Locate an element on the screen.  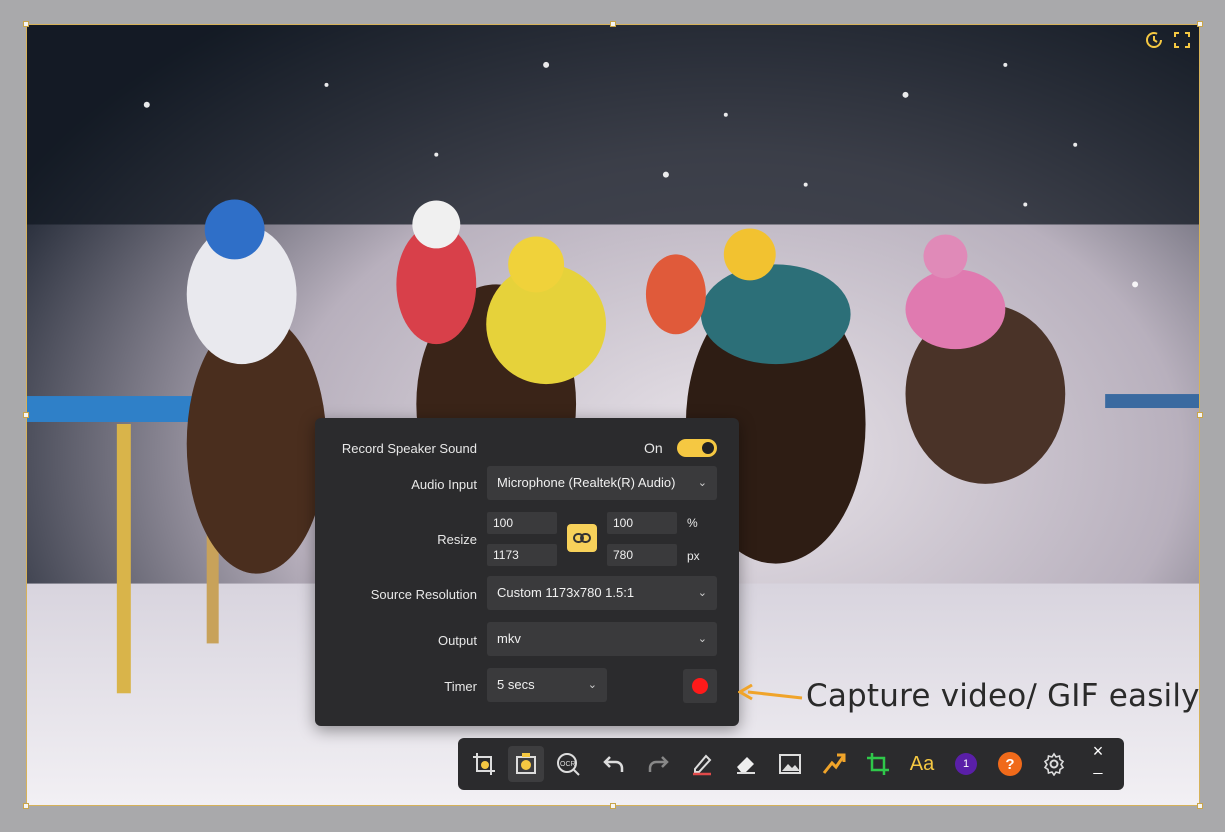
audio-input-value: Microphone (Realtek(R) Audio) is located at coordinates (586, 482).